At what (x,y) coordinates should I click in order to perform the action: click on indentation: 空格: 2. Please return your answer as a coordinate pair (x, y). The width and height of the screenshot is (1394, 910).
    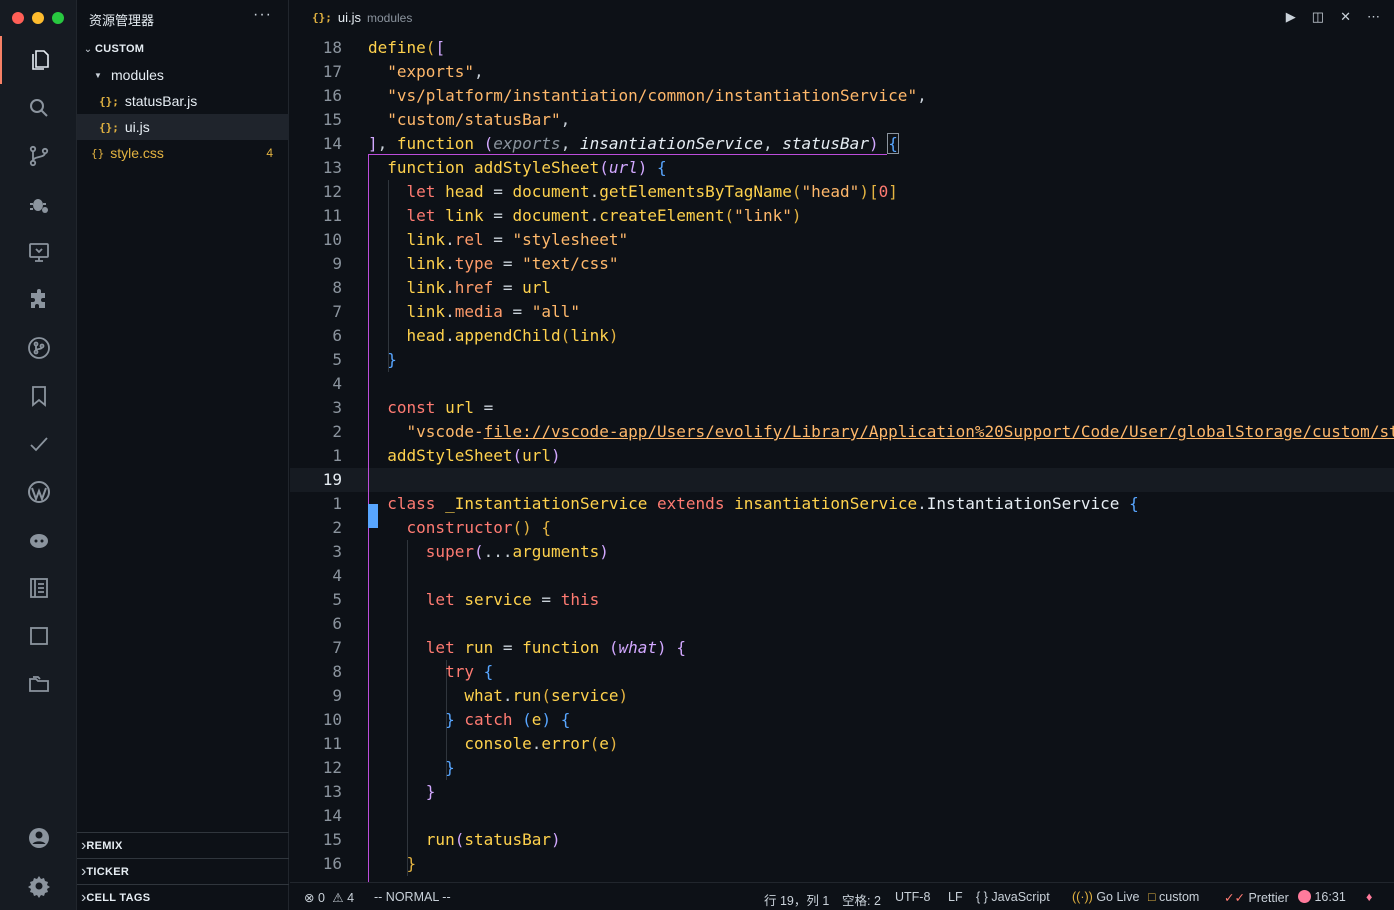
    Looking at the image, I should click on (861, 899).